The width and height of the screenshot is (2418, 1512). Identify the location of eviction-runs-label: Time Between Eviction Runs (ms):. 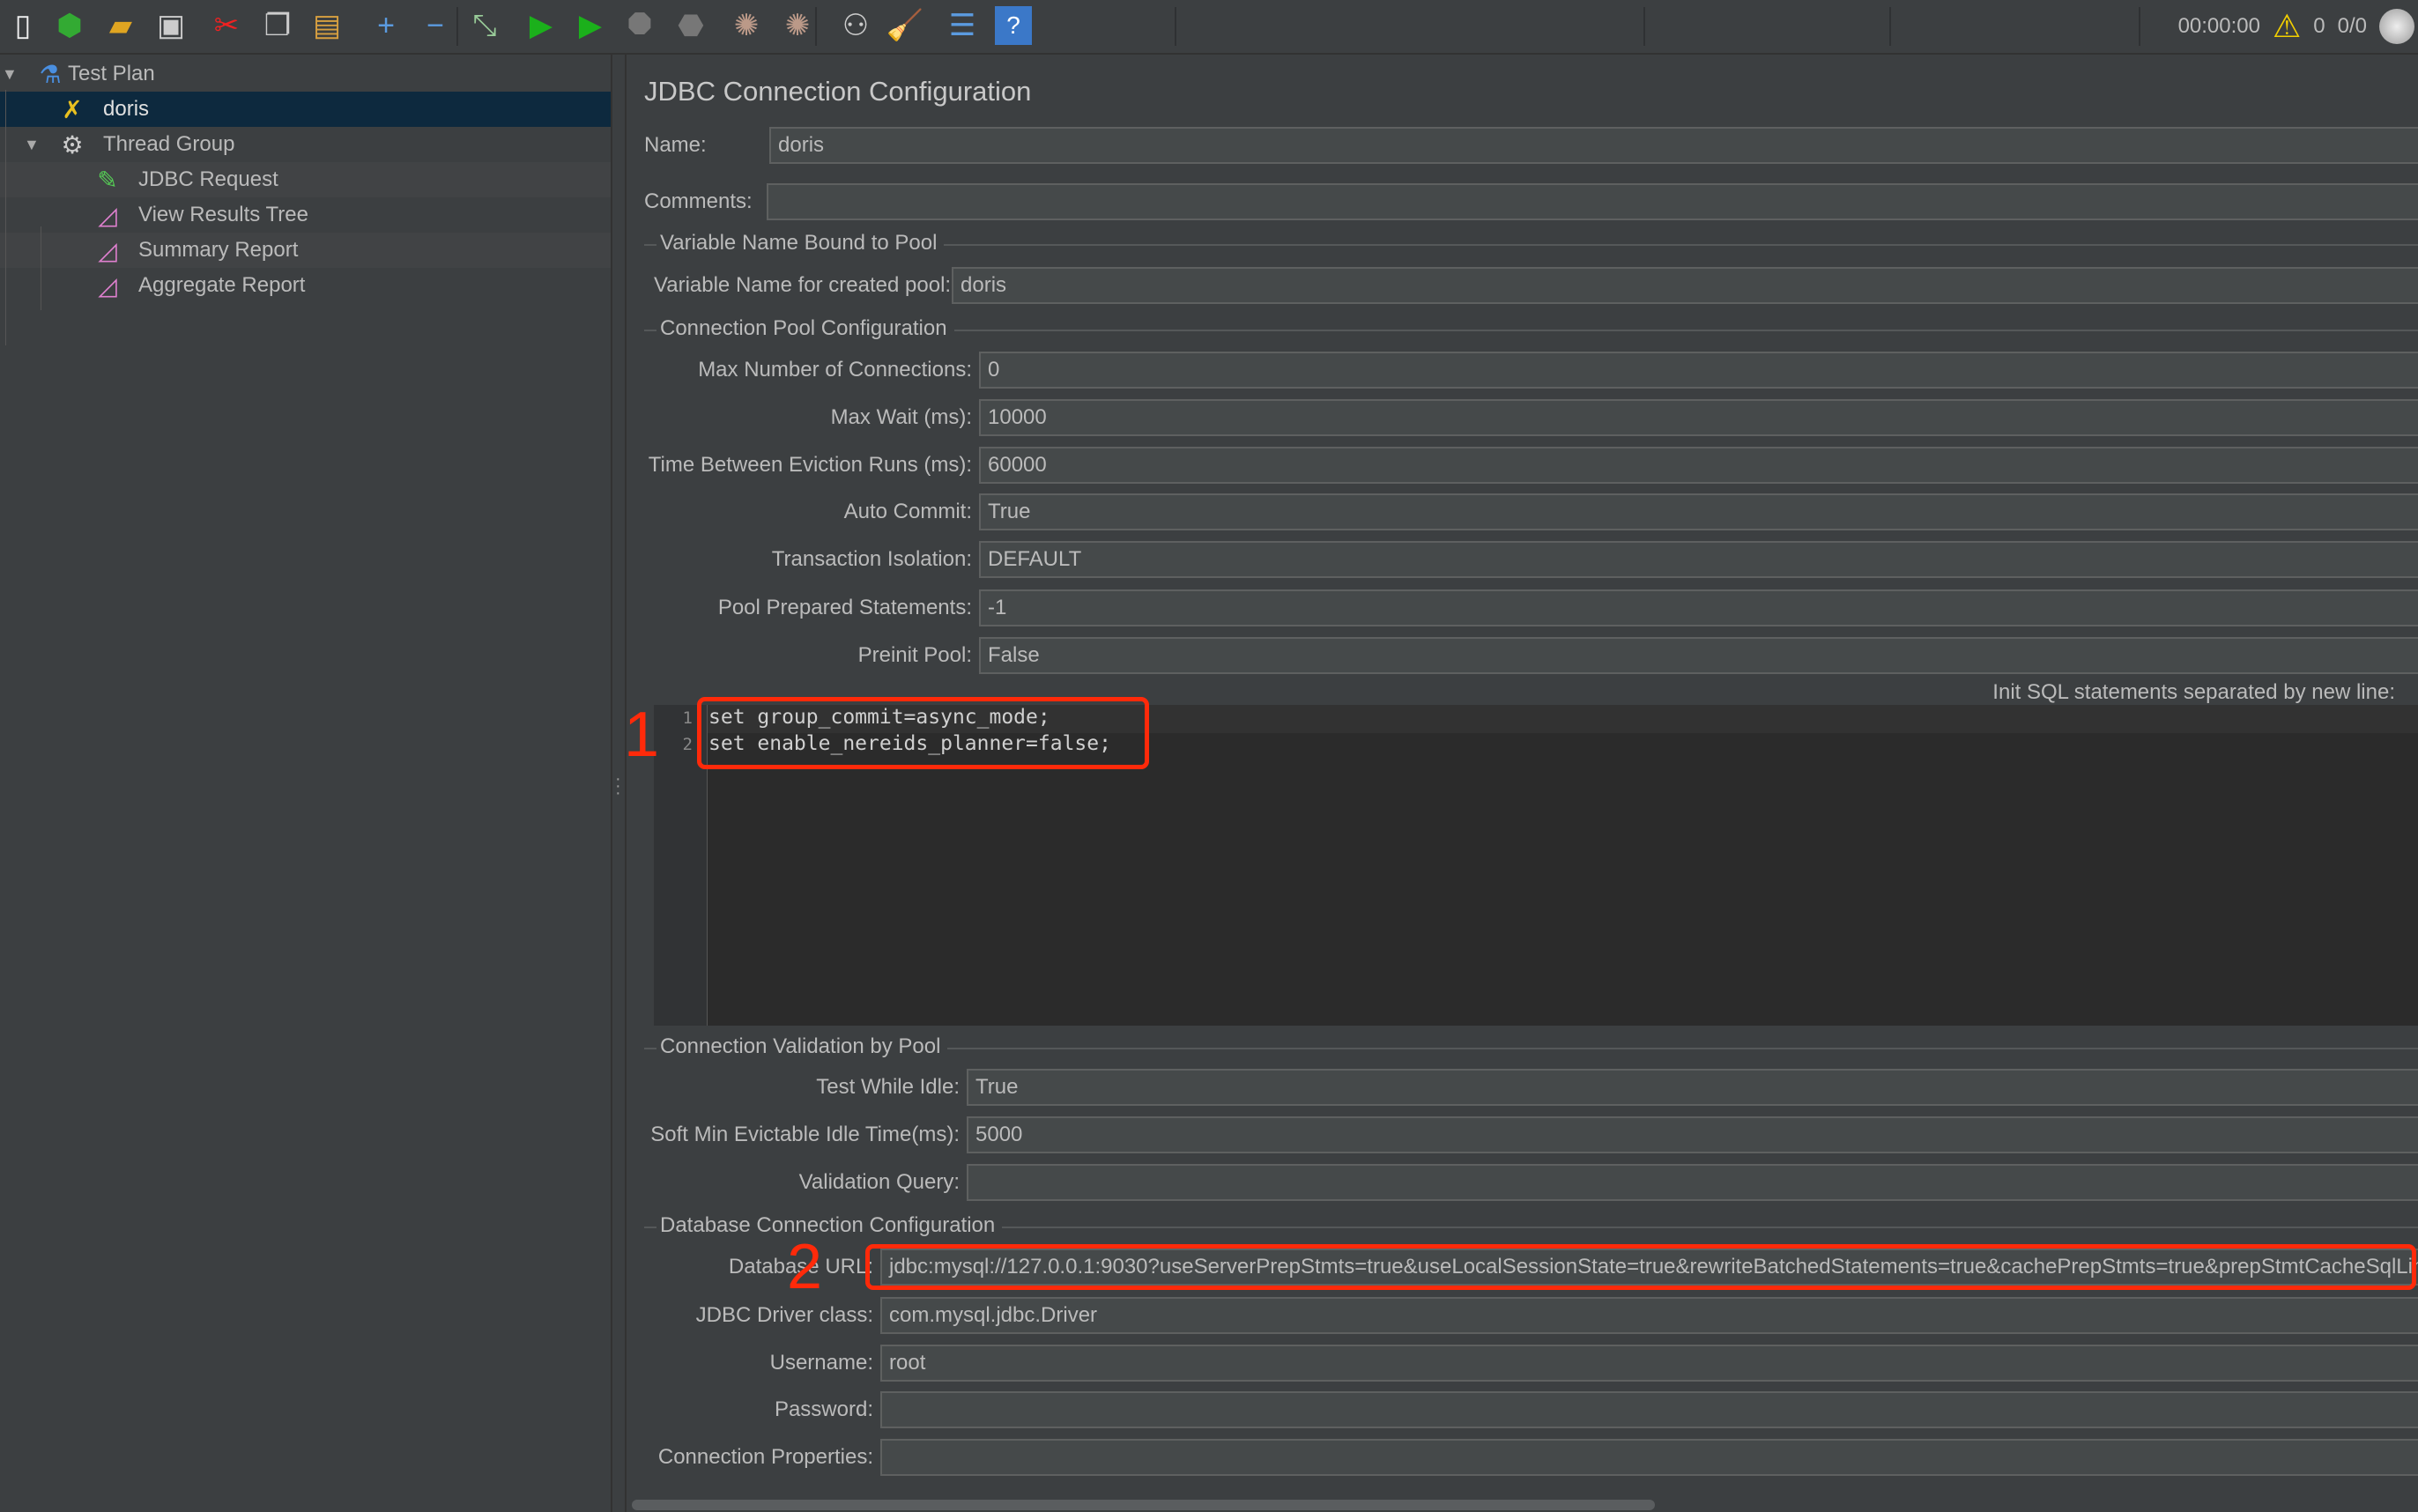
(810, 465).